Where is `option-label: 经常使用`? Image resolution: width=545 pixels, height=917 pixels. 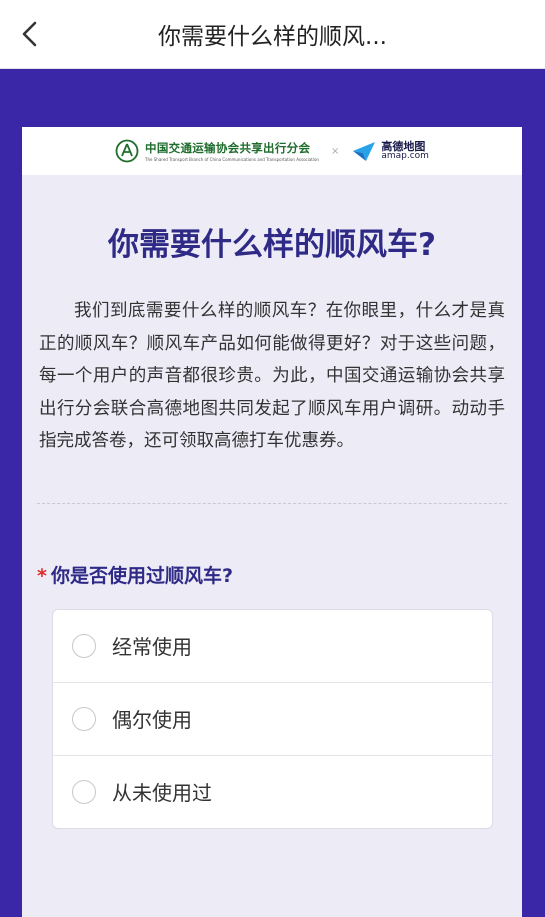
option-label: 经常使用 is located at coordinates (152, 647).